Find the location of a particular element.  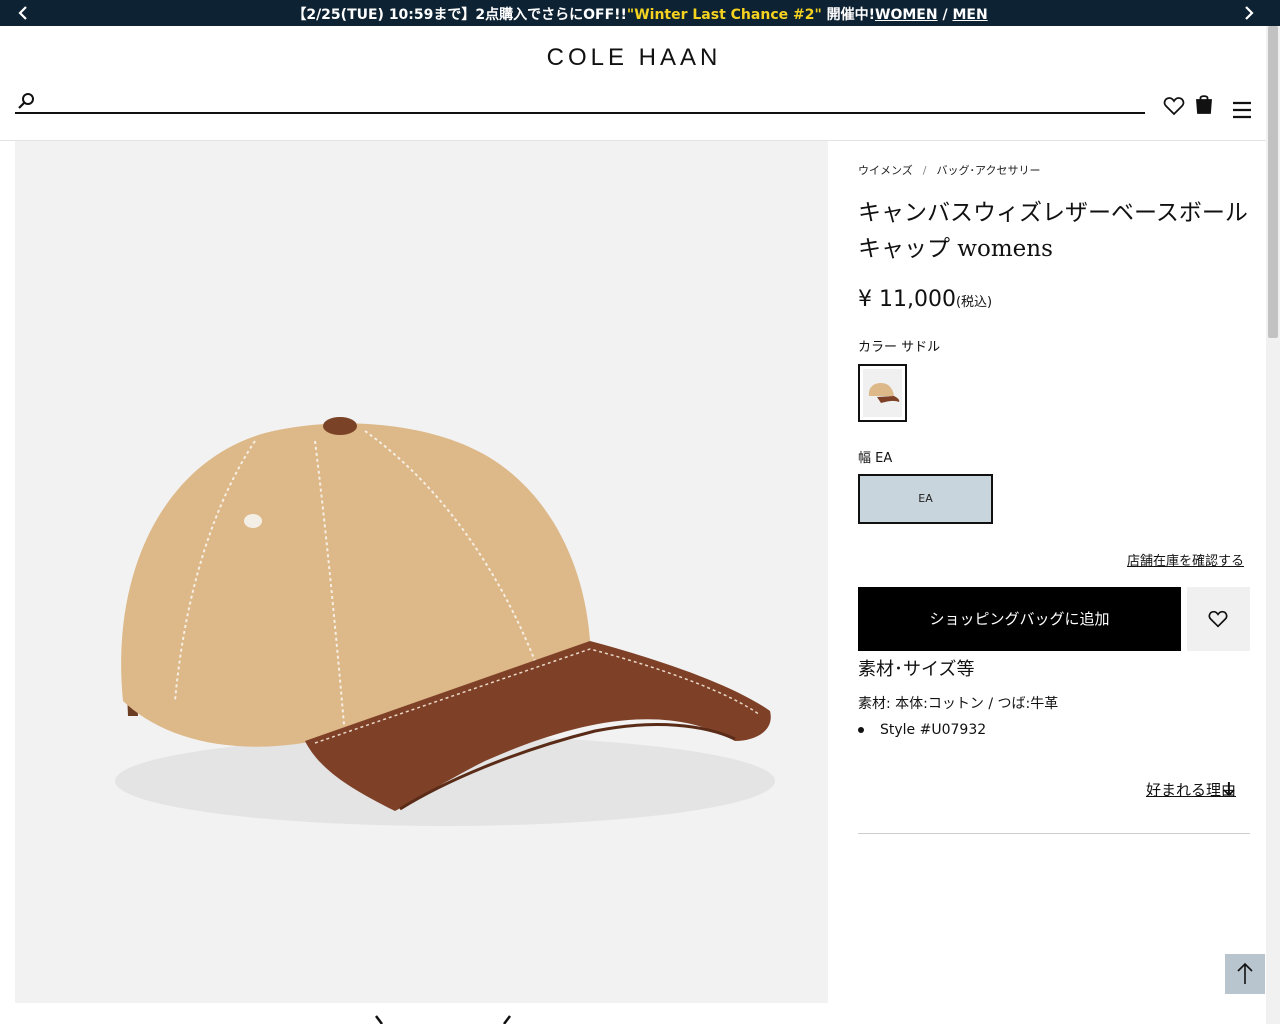

add-to-wishlist-button is located at coordinates (1218, 619).